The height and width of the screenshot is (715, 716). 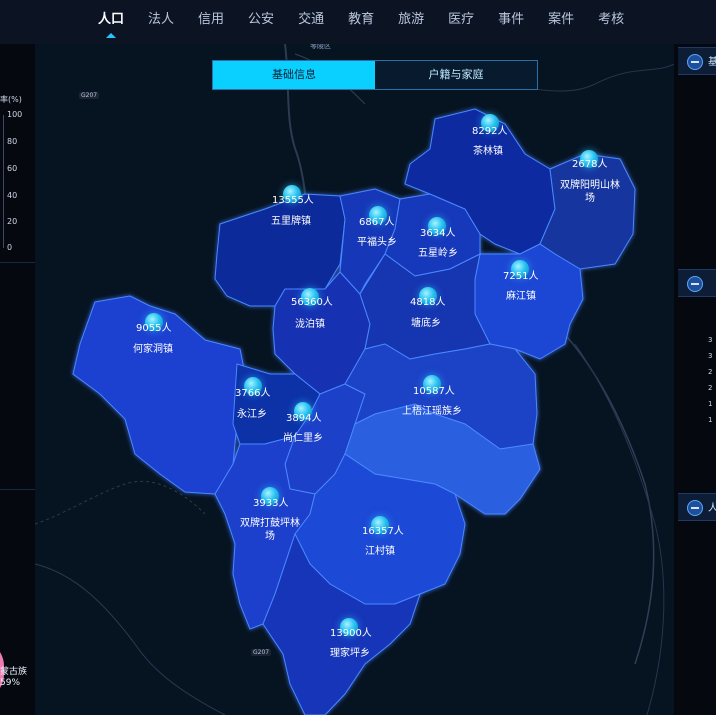 What do you see at coordinates (587, 211) in the screenshot?
I see `region-yangmingshan` at bounding box center [587, 211].